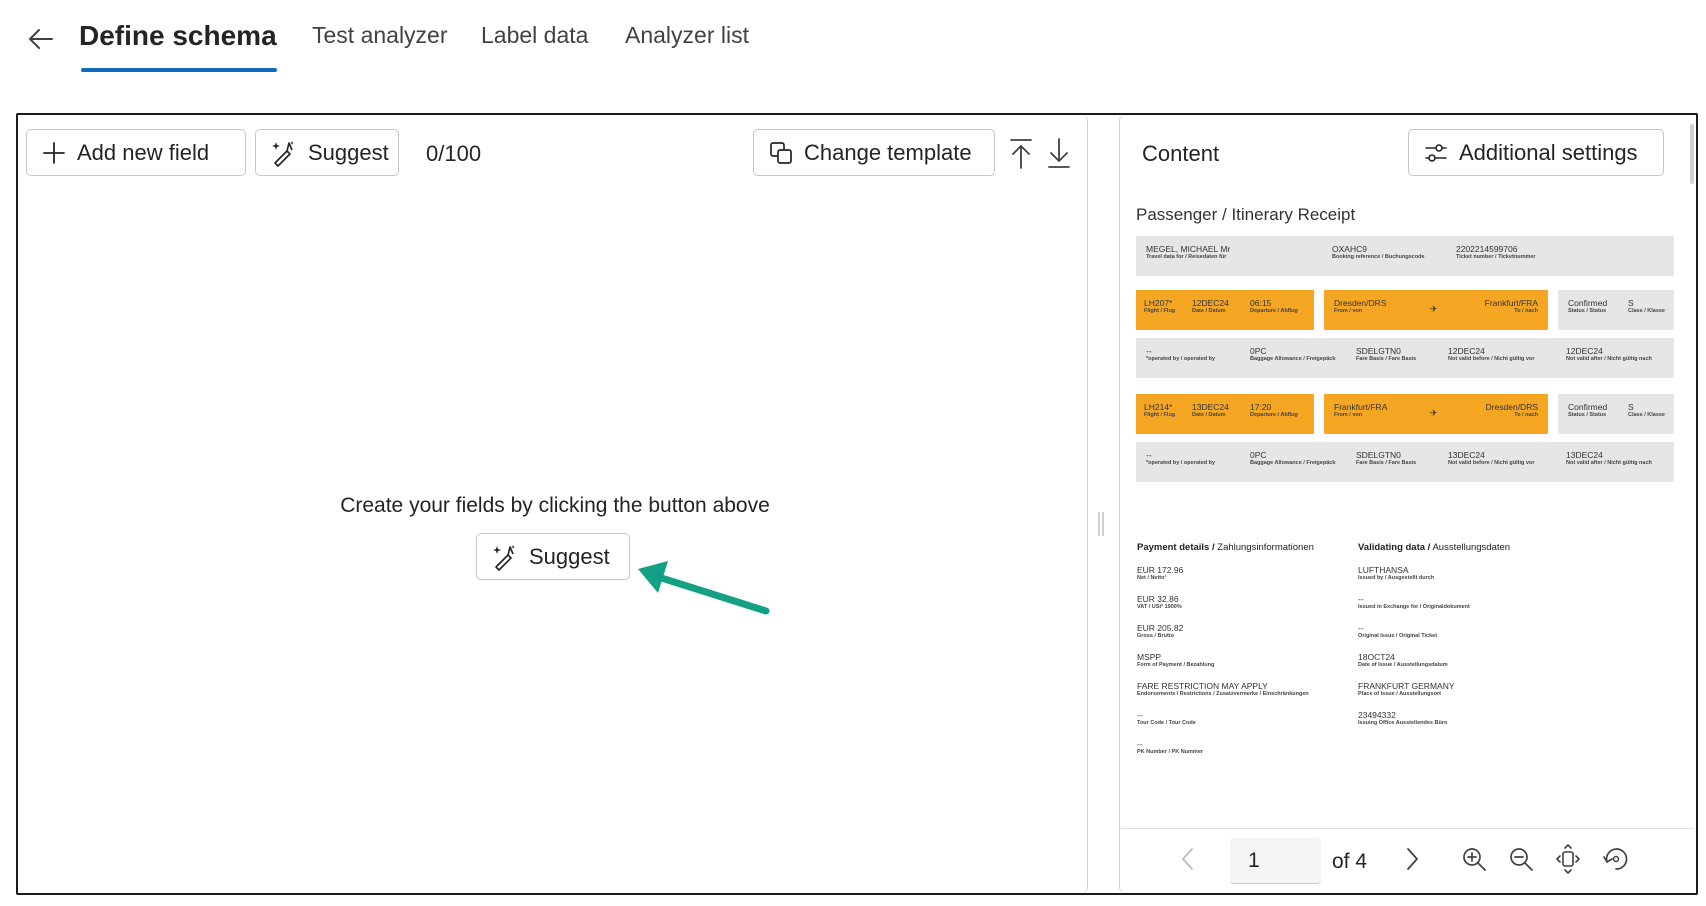  I want to click on passenger-name-label: Travel data for / Reisedaten für, so click(1186, 257).